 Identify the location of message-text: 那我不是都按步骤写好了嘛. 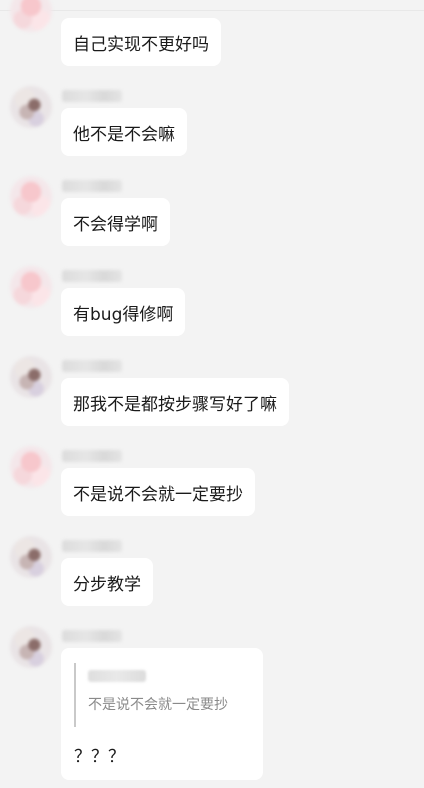
(175, 404).